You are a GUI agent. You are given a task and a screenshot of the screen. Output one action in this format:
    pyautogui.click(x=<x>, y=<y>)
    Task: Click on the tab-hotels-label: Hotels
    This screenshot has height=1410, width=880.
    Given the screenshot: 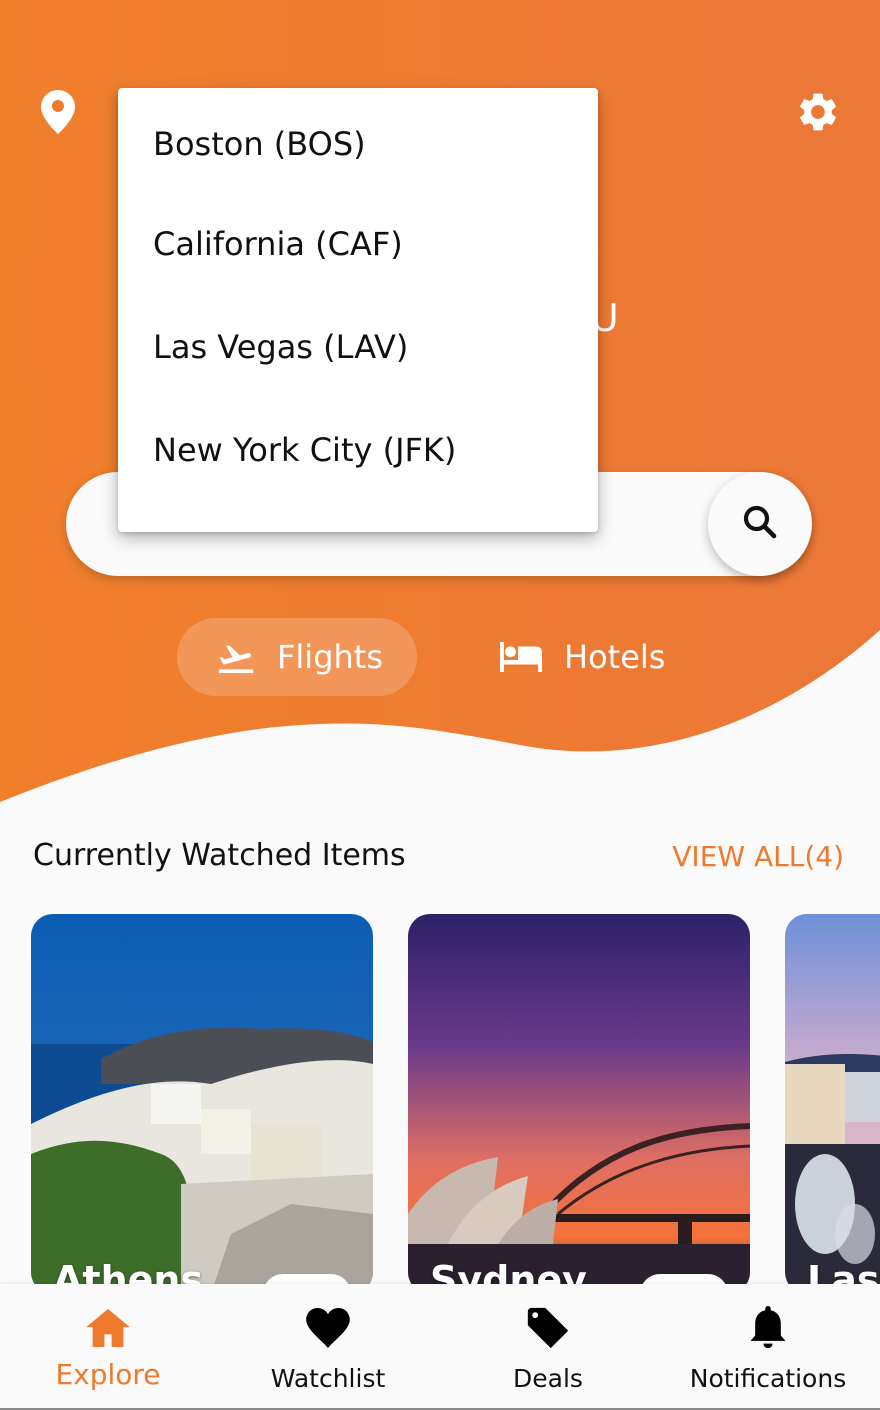 What is the action you would take?
    pyautogui.click(x=615, y=657)
    